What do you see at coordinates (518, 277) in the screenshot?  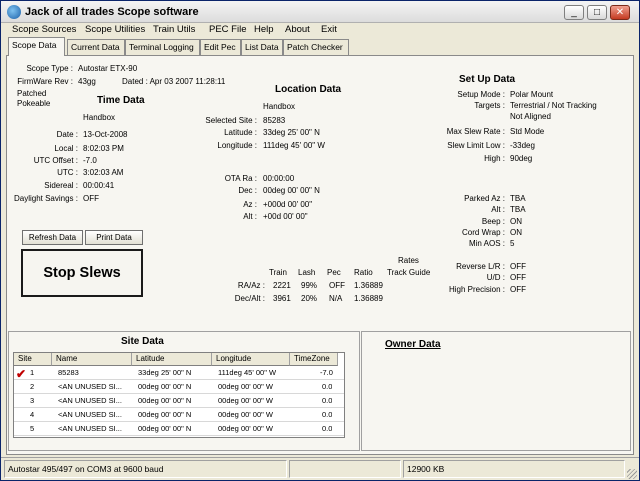 I see `reverse-ud-value: OFF` at bounding box center [518, 277].